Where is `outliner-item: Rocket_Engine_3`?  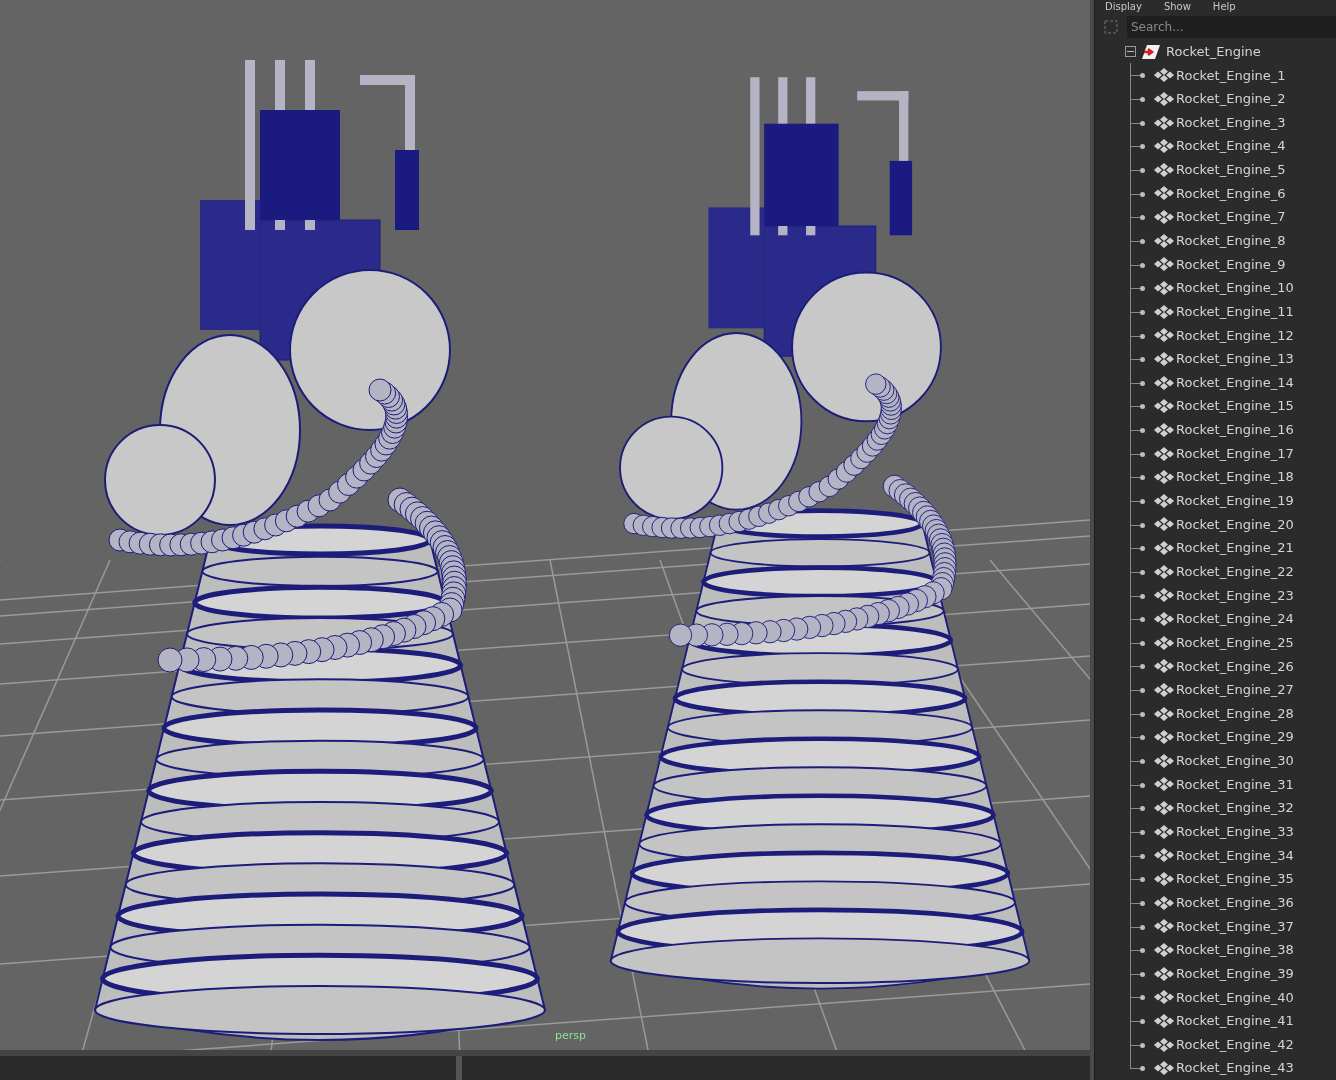
outliner-item: Rocket_Engine_3 is located at coordinates (1231, 122).